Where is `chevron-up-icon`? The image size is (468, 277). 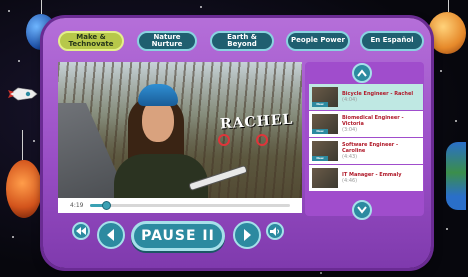
chevron-up-icon is located at coordinates (362, 73).